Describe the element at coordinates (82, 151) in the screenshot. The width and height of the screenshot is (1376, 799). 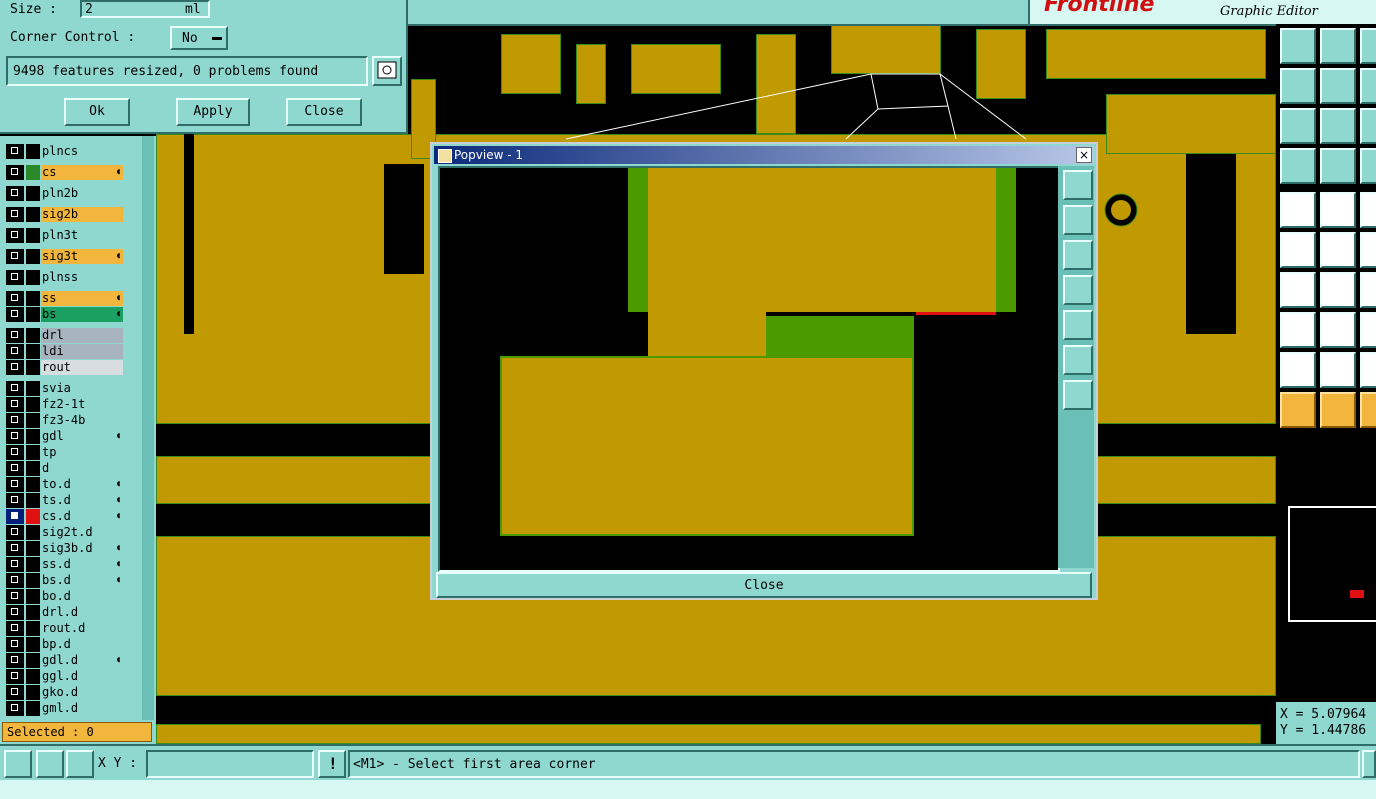
I see `layer-name: plncs` at that location.